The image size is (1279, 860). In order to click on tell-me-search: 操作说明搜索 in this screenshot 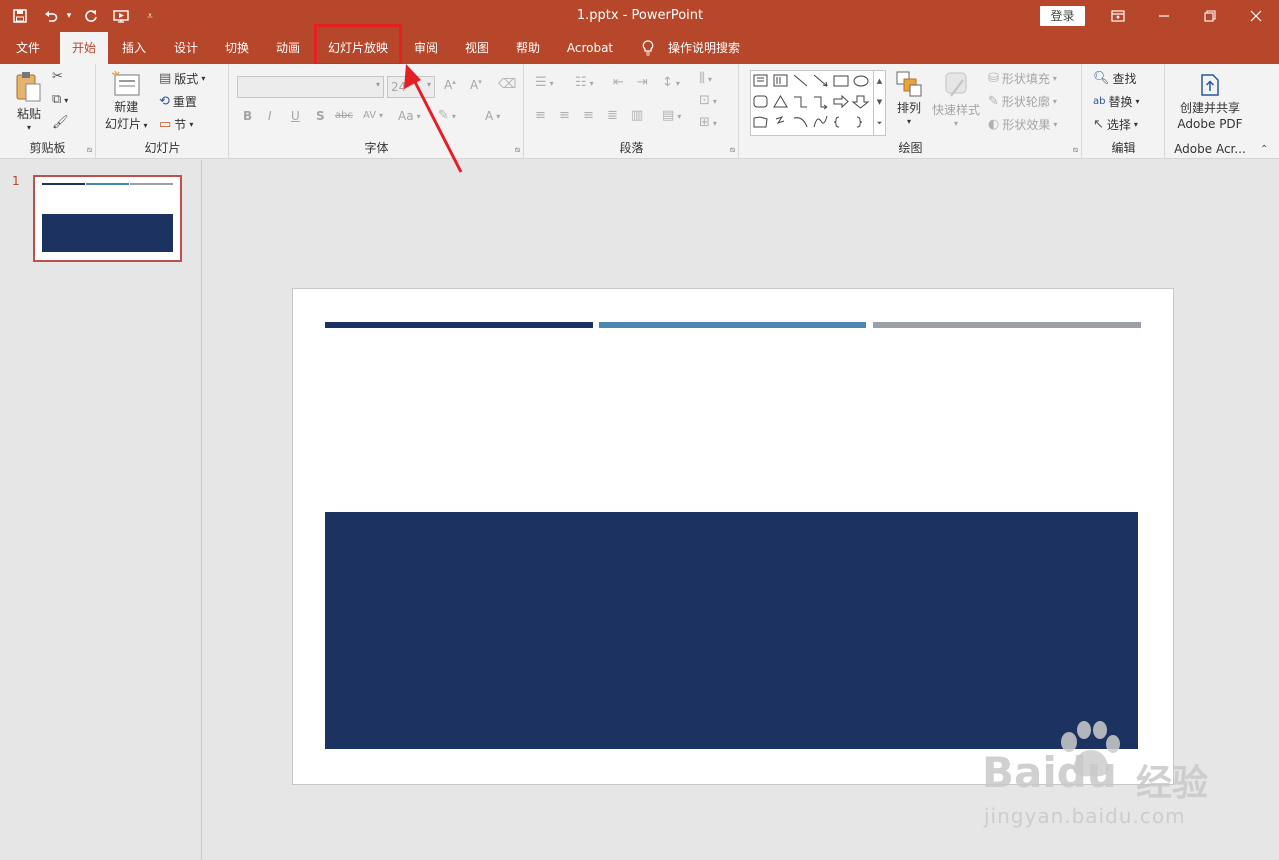, I will do `click(704, 48)`.